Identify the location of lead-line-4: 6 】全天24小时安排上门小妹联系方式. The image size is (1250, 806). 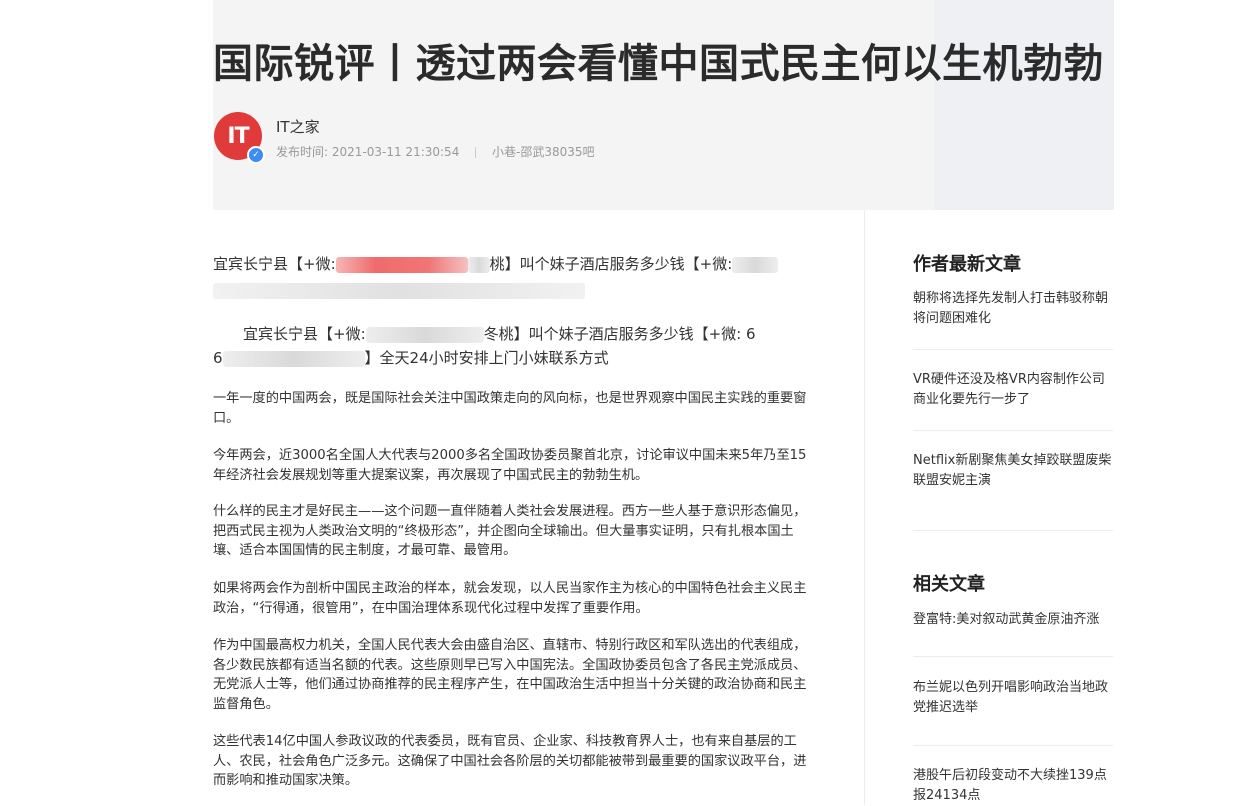
(513, 358).